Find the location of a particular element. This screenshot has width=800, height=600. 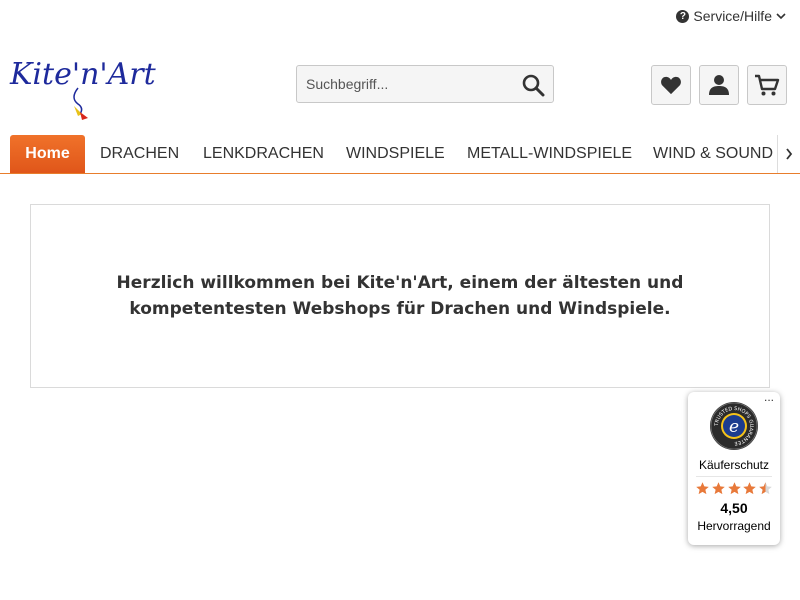

search-input is located at coordinates (411, 84).